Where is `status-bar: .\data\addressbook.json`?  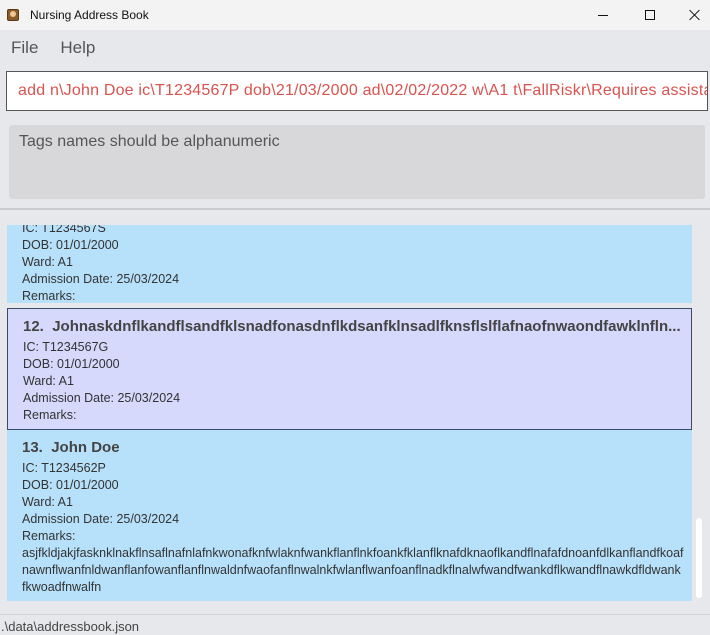
status-bar: .\data\addressbook.json is located at coordinates (355, 624).